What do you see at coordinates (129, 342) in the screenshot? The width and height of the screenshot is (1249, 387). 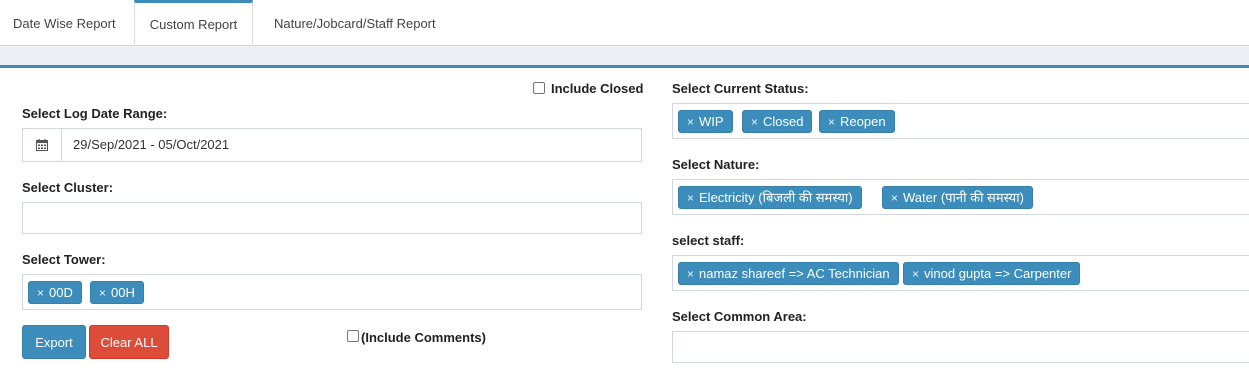 I see `clear-all-button: Clear ALL` at bounding box center [129, 342].